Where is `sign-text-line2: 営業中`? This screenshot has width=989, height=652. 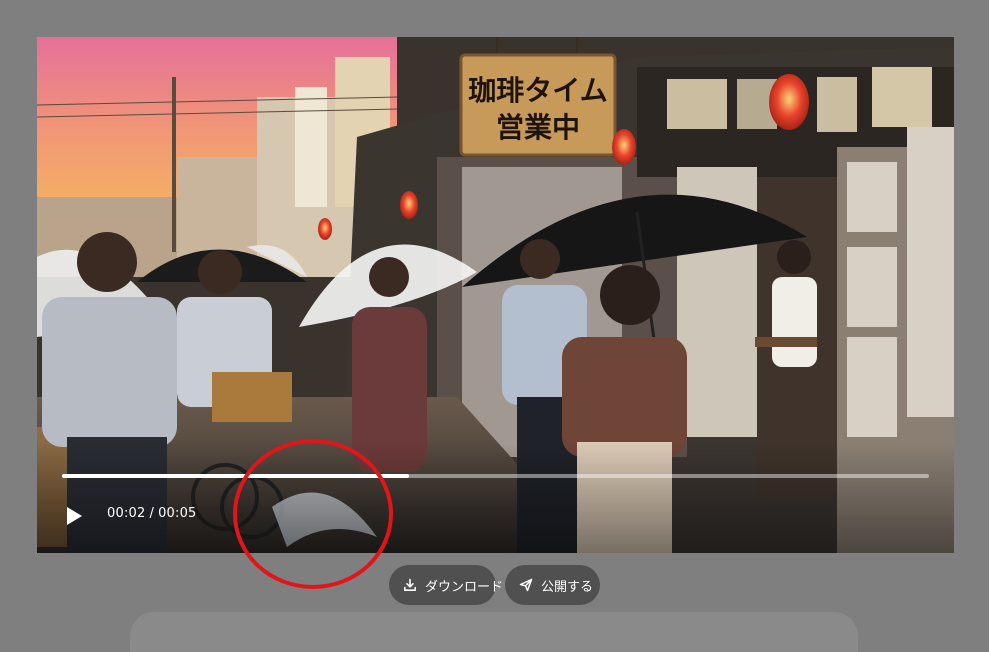
sign-text-line2: 営業中 is located at coordinates (538, 127).